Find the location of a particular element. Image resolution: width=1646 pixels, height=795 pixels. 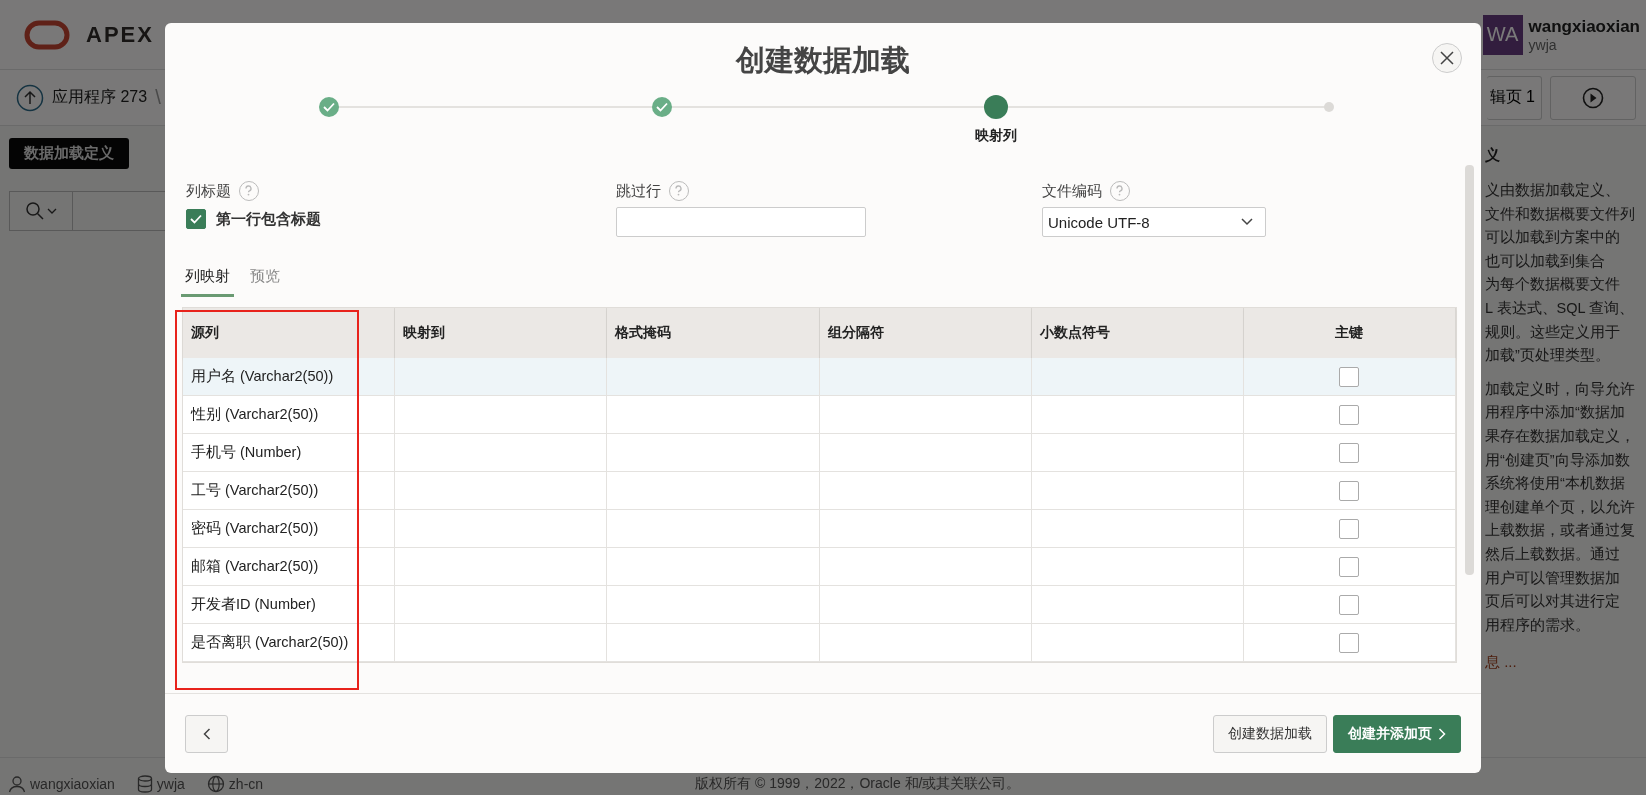

run-button is located at coordinates (1593, 97).